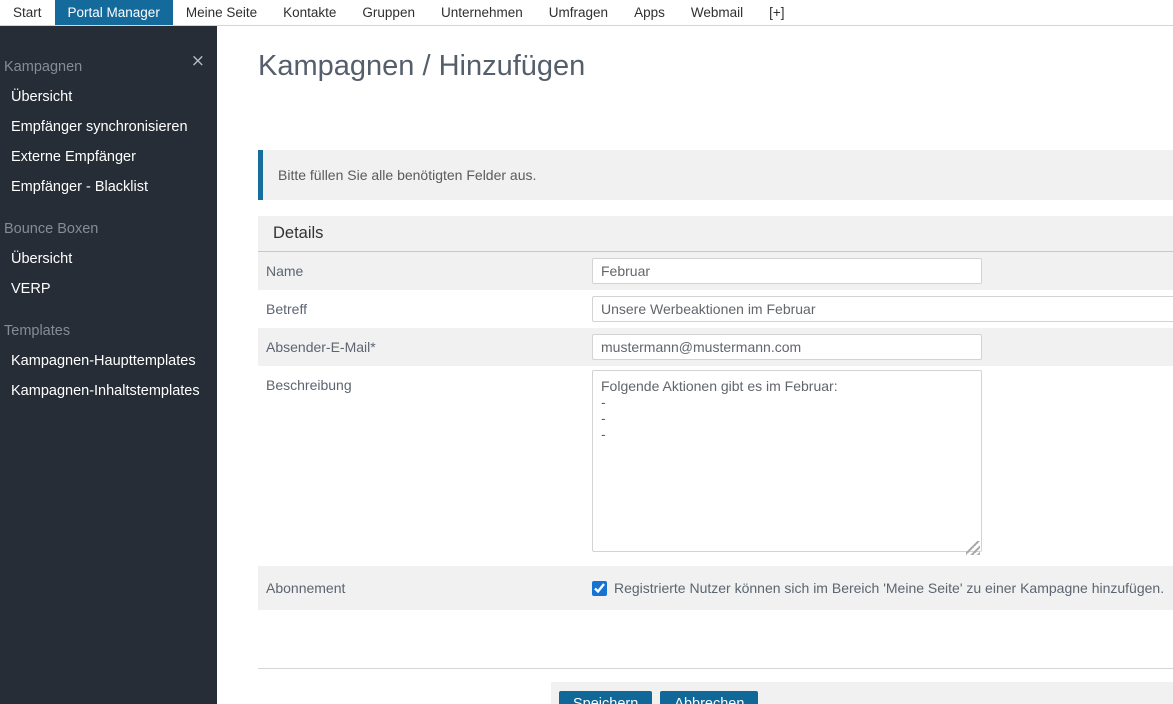 Image resolution: width=1173 pixels, height=704 pixels. What do you see at coordinates (37, 331) in the screenshot?
I see `sidebar-section-title-templates: Templates` at bounding box center [37, 331].